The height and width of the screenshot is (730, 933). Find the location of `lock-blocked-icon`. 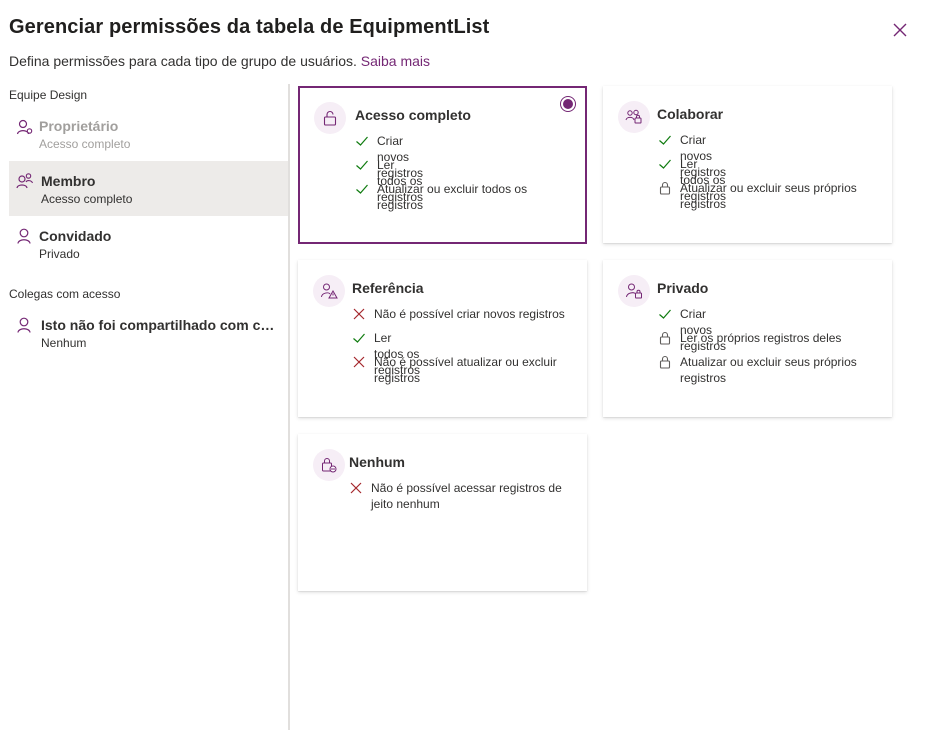

lock-blocked-icon is located at coordinates (329, 465).